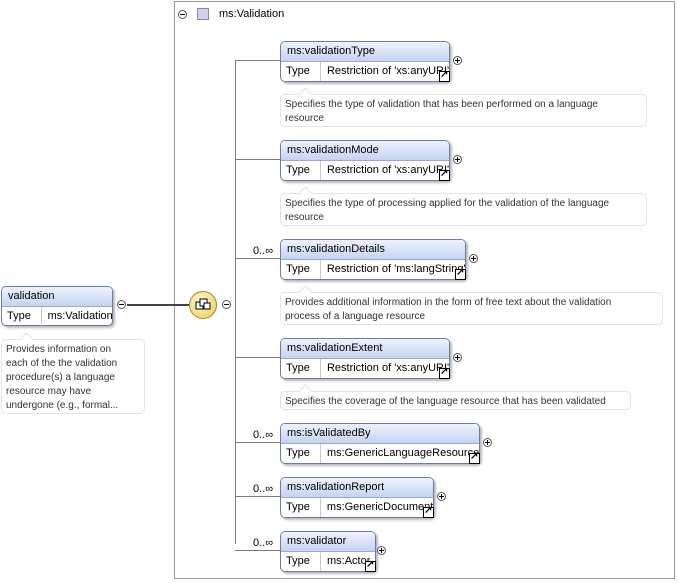 Image resolution: width=678 pixels, height=583 pixels. I want to click on element-name: ms:validationReport, so click(357, 488).